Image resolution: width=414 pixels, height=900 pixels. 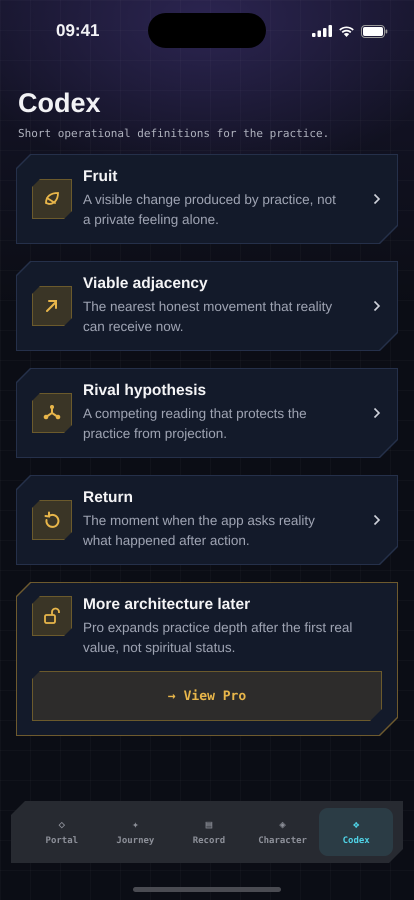 What do you see at coordinates (207, 696) in the screenshot?
I see `view-pro-button: → View Pro` at bounding box center [207, 696].